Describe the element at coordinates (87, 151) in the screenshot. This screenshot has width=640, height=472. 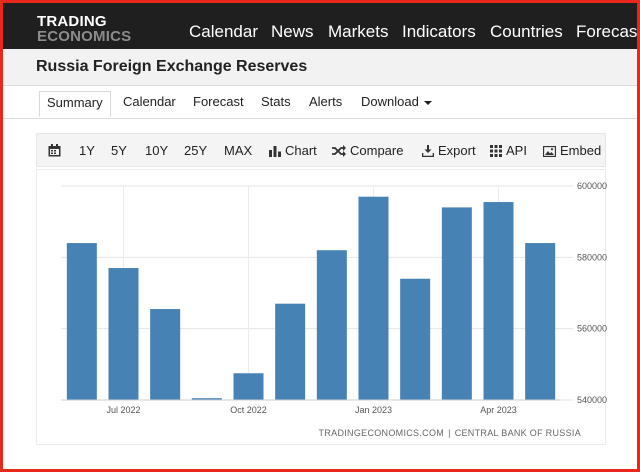
I see `range-1y-button: 1Y` at that location.